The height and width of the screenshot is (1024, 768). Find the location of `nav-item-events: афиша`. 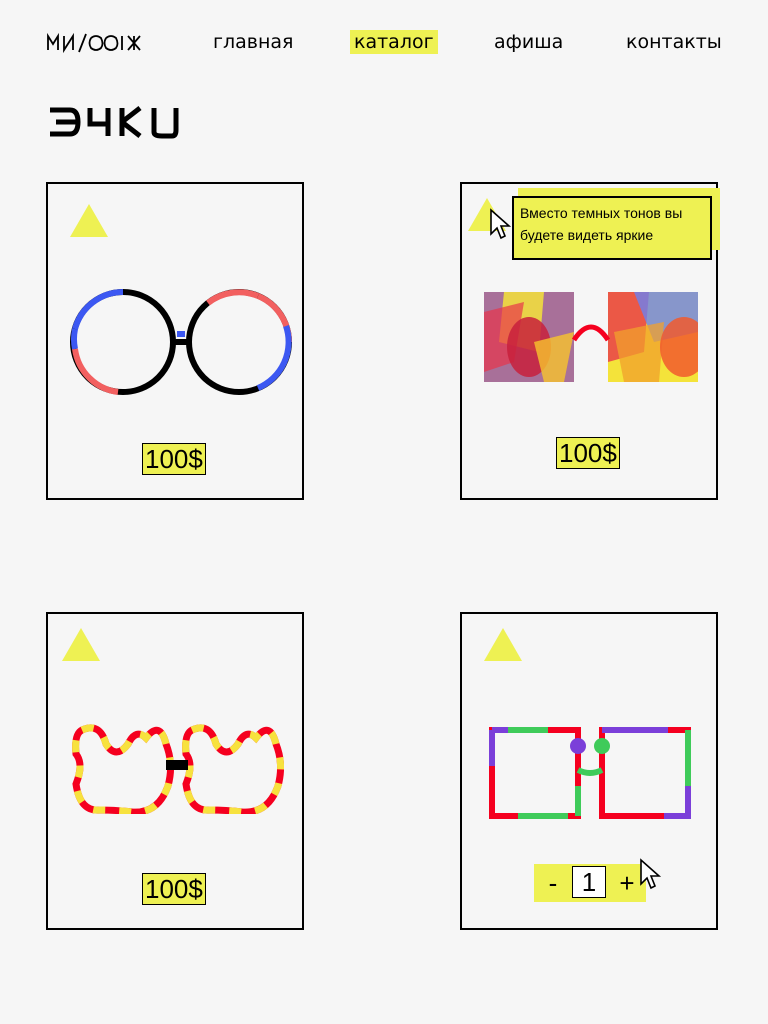

nav-item-events: афиша is located at coordinates (528, 42).